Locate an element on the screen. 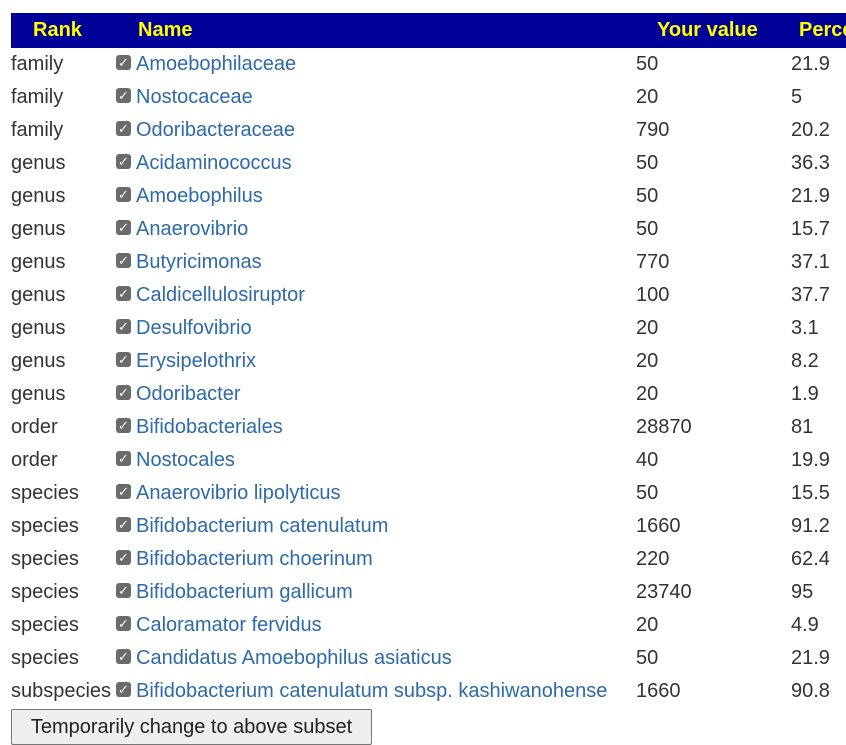 This screenshot has height=745, width=846. name-cell: ✓ Bifidobacterium gallicum is located at coordinates (375, 592).